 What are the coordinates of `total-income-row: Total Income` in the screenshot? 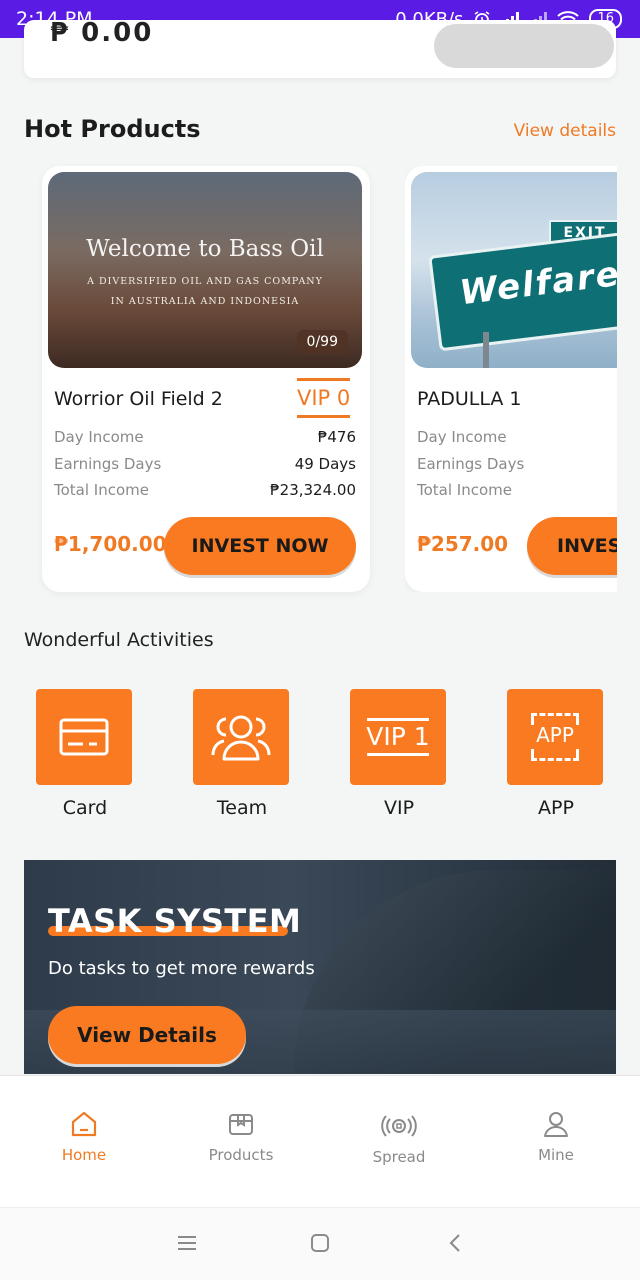 It's located at (517, 490).